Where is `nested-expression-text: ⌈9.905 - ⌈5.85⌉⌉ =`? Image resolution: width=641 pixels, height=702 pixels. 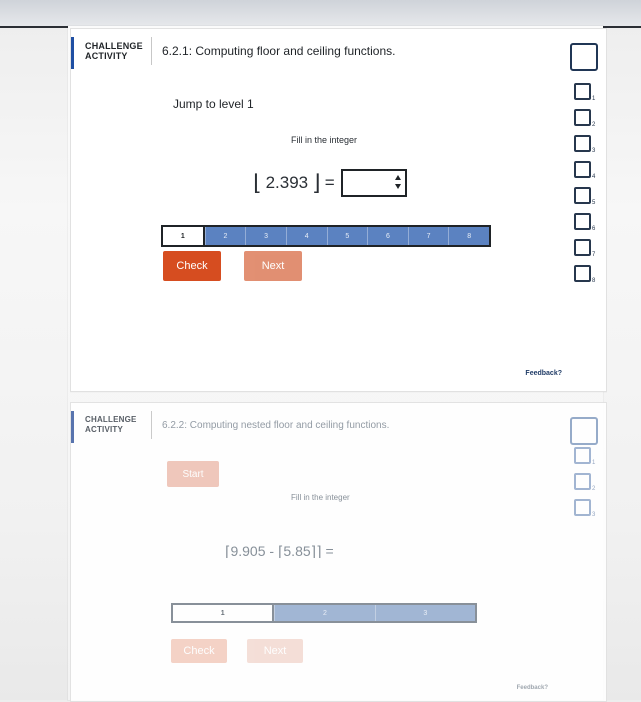
nested-expression-text: ⌈9.905 - ⌈5.85⌉⌉ = is located at coordinates (279, 551).